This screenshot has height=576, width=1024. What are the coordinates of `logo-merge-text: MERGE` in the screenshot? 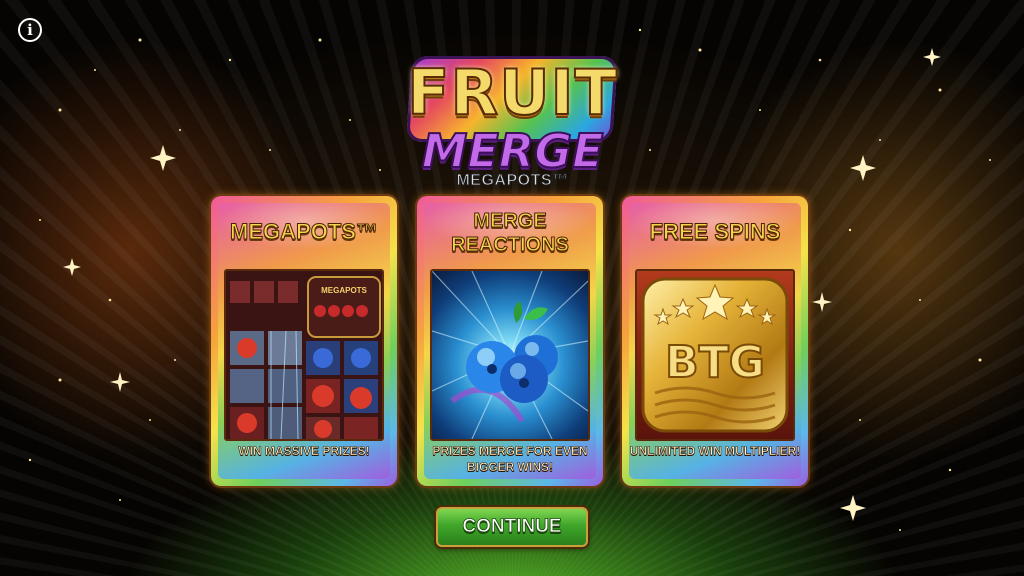 It's located at (513, 151).